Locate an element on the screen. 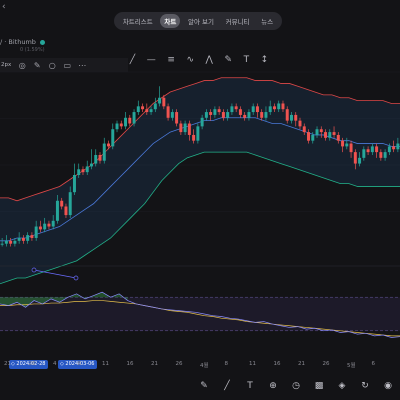  alert-icon: ◷ is located at coordinates (296, 386).